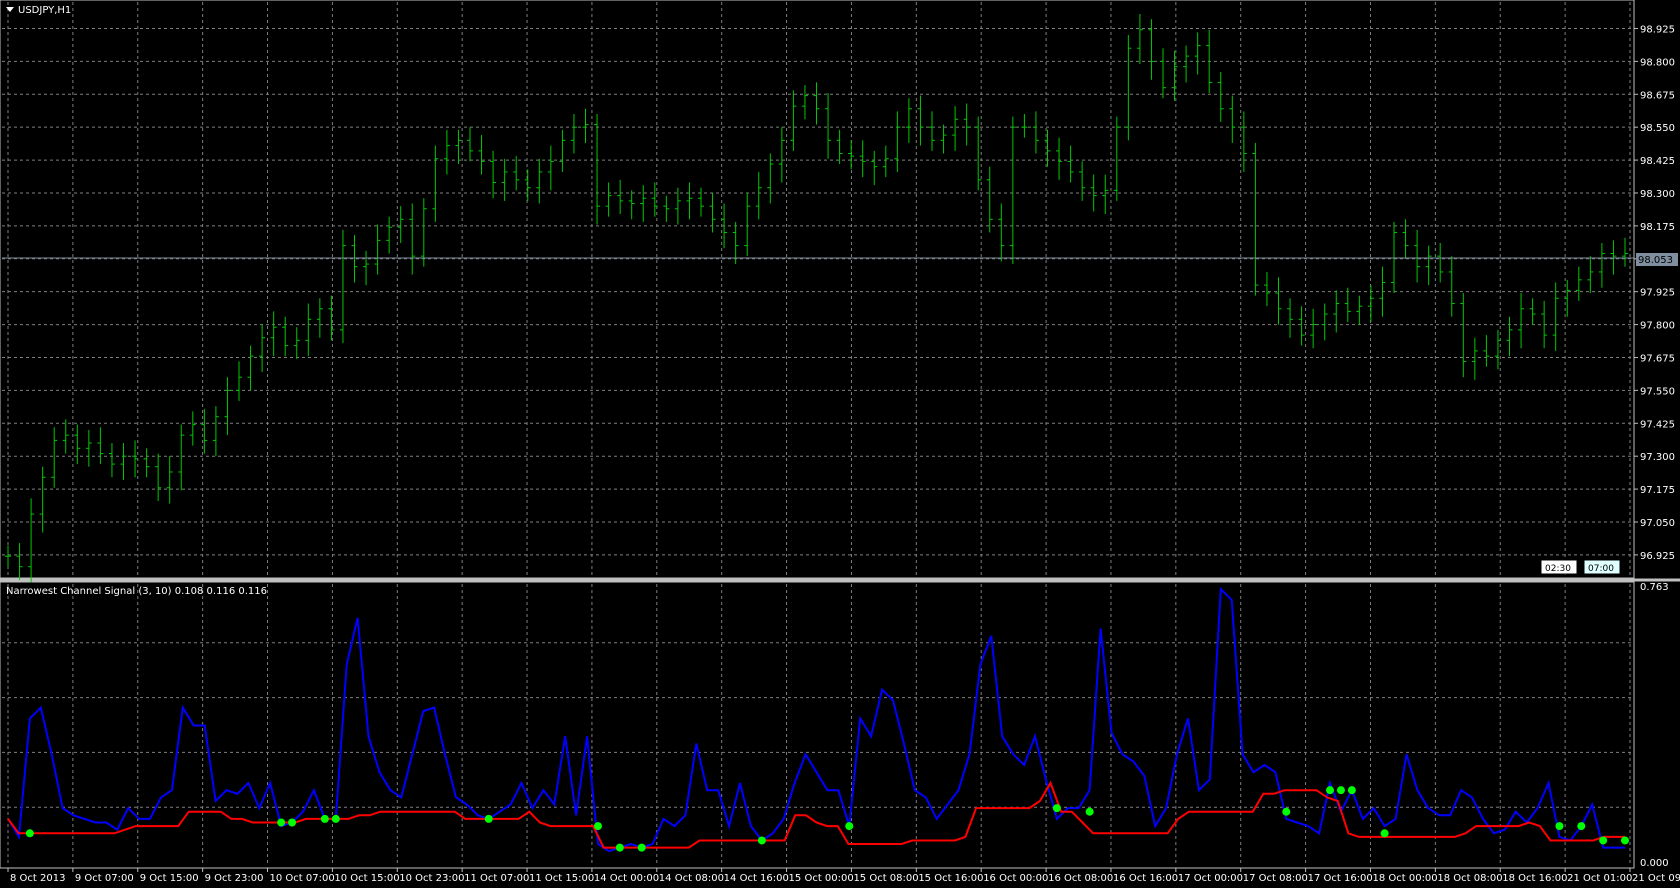 The image size is (1680, 888). Describe the element at coordinates (1657, 161) in the screenshot. I see `price-tick-label: 98.425` at that location.